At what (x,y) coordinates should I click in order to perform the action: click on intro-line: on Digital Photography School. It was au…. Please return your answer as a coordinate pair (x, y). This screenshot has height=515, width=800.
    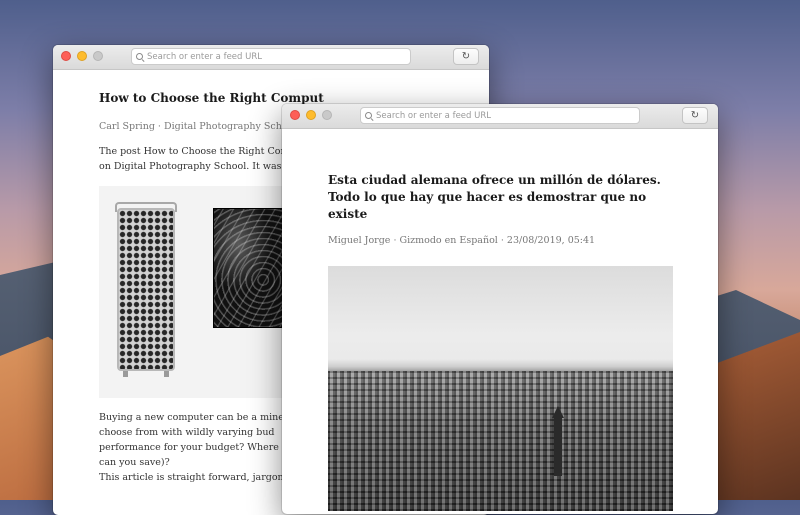
    Looking at the image, I should click on (200, 166).